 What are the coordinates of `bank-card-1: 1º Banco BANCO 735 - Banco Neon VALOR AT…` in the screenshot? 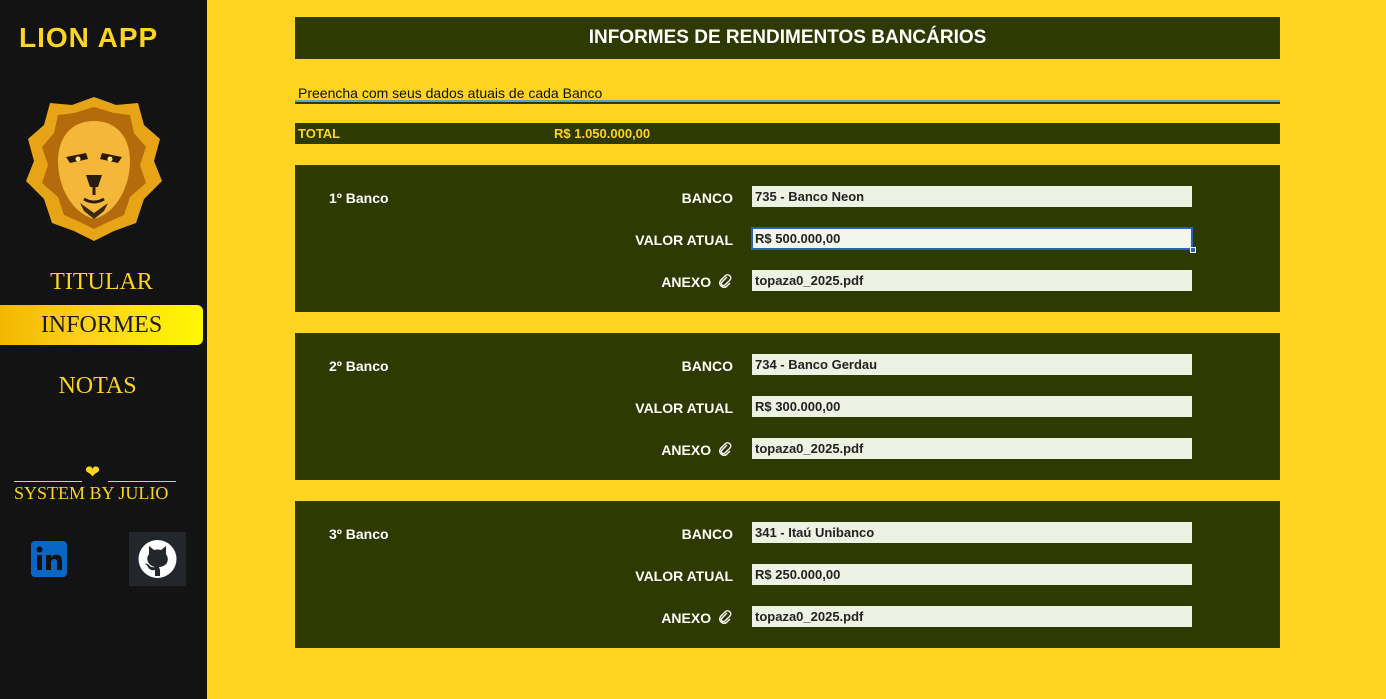 It's located at (787, 238).